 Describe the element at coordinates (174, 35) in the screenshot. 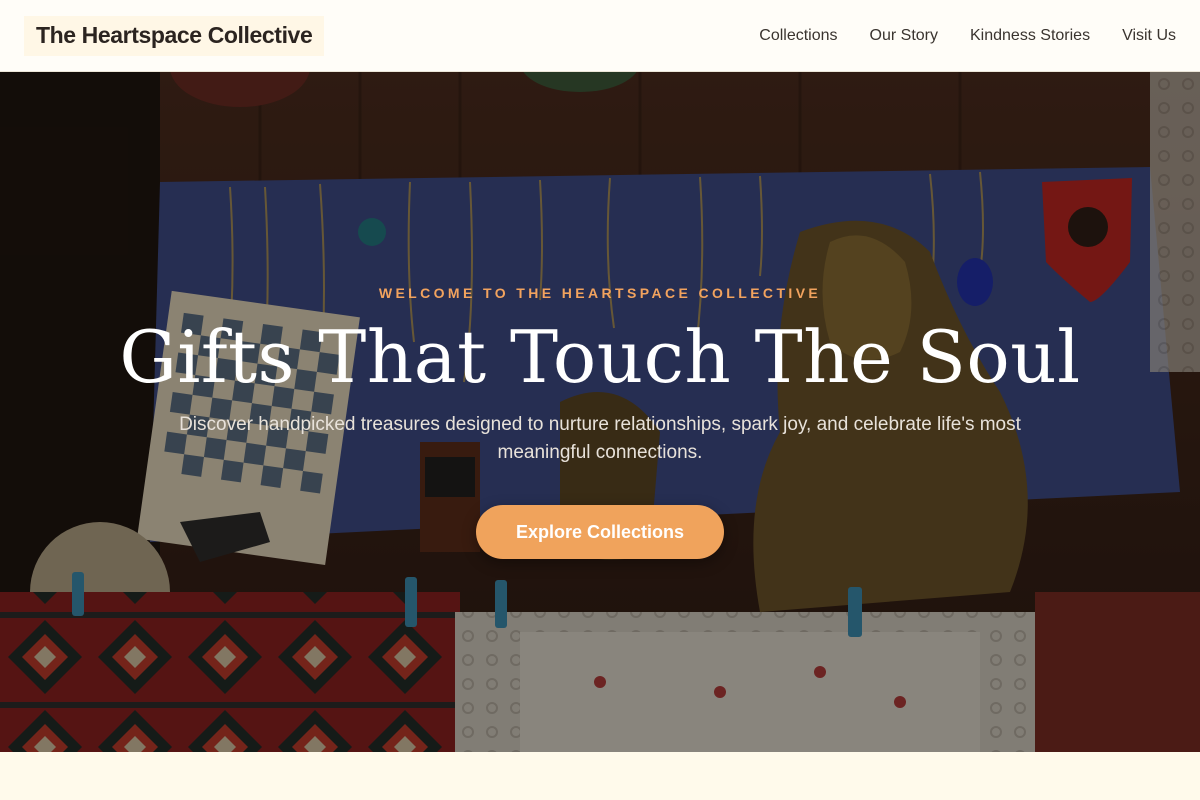

I see `site-logo: The Heartspace Collective` at that location.